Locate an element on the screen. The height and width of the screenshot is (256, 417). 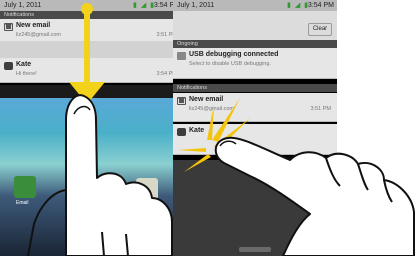
arrow-shaft is located at coordinates (87, 47).